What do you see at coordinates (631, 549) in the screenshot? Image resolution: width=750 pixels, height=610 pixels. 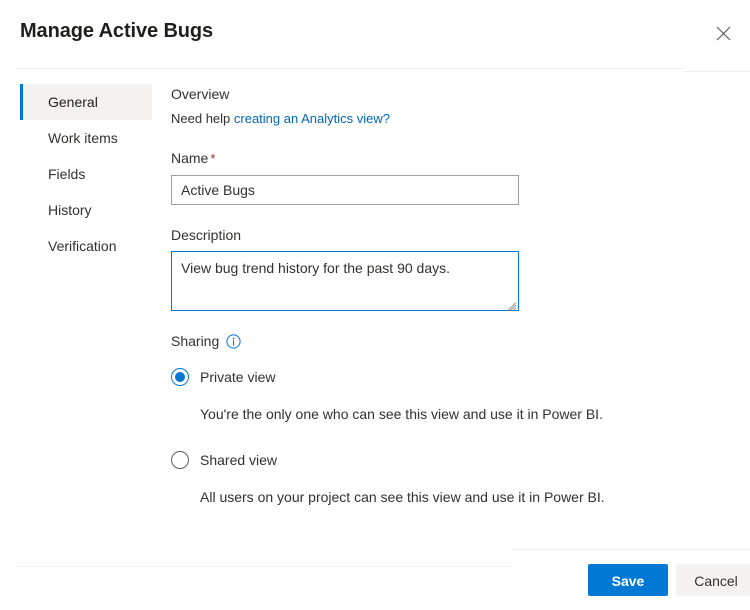 I see `footer-divider-right` at bounding box center [631, 549].